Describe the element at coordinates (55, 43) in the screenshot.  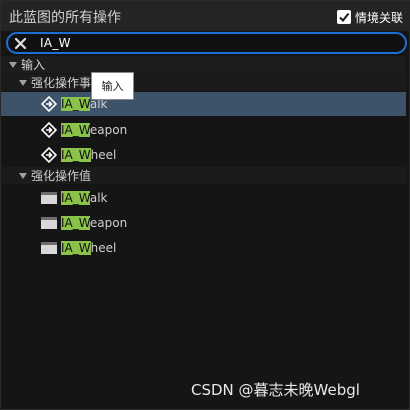
I see `search-input: IA_W` at that location.